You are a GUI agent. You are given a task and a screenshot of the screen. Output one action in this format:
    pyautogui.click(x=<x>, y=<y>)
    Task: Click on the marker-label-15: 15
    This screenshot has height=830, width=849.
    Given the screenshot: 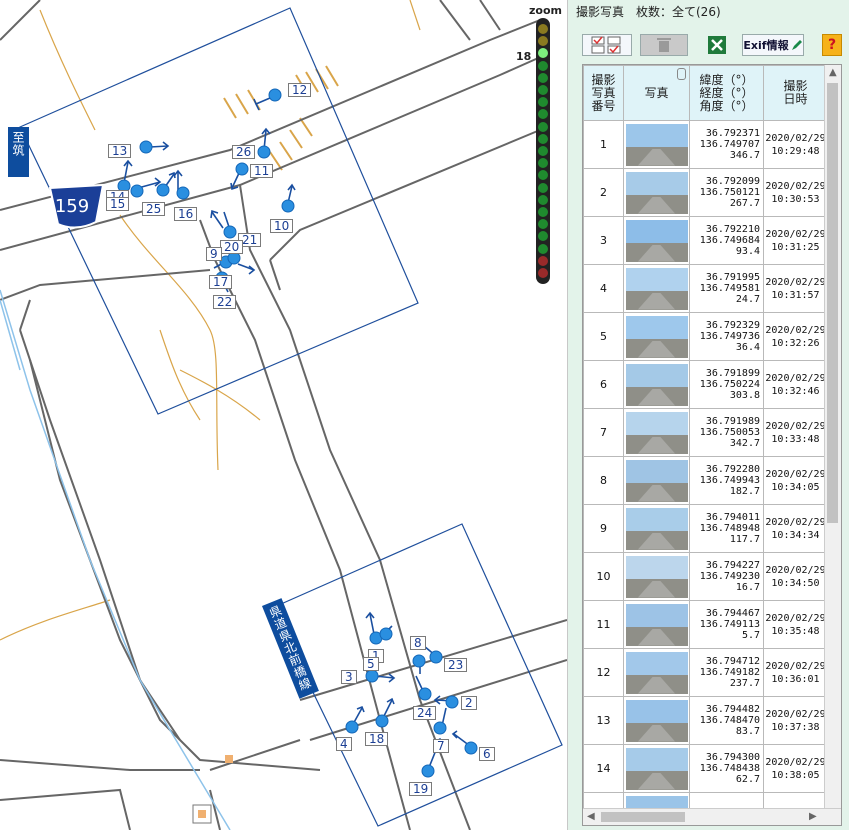 What is the action you would take?
    pyautogui.click(x=118, y=204)
    